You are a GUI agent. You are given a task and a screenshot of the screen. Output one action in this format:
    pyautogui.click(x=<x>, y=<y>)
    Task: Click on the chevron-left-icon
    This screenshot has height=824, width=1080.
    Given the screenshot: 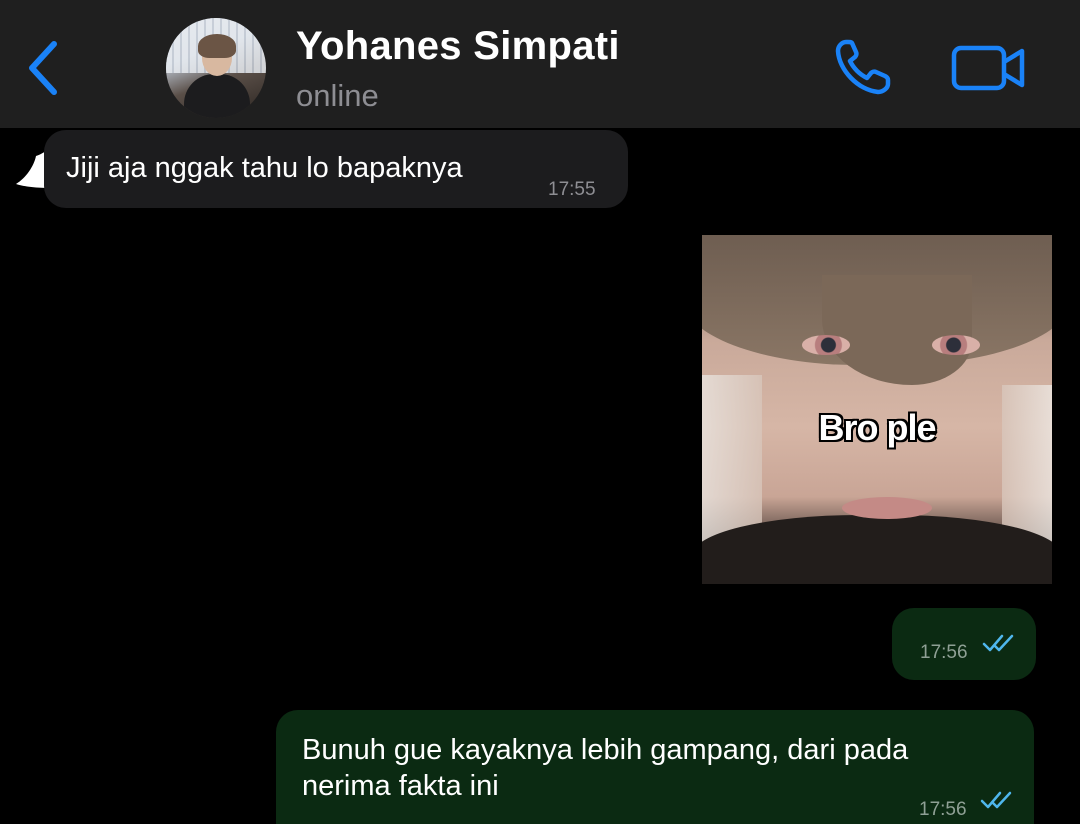 What is the action you would take?
    pyautogui.click(x=43, y=68)
    